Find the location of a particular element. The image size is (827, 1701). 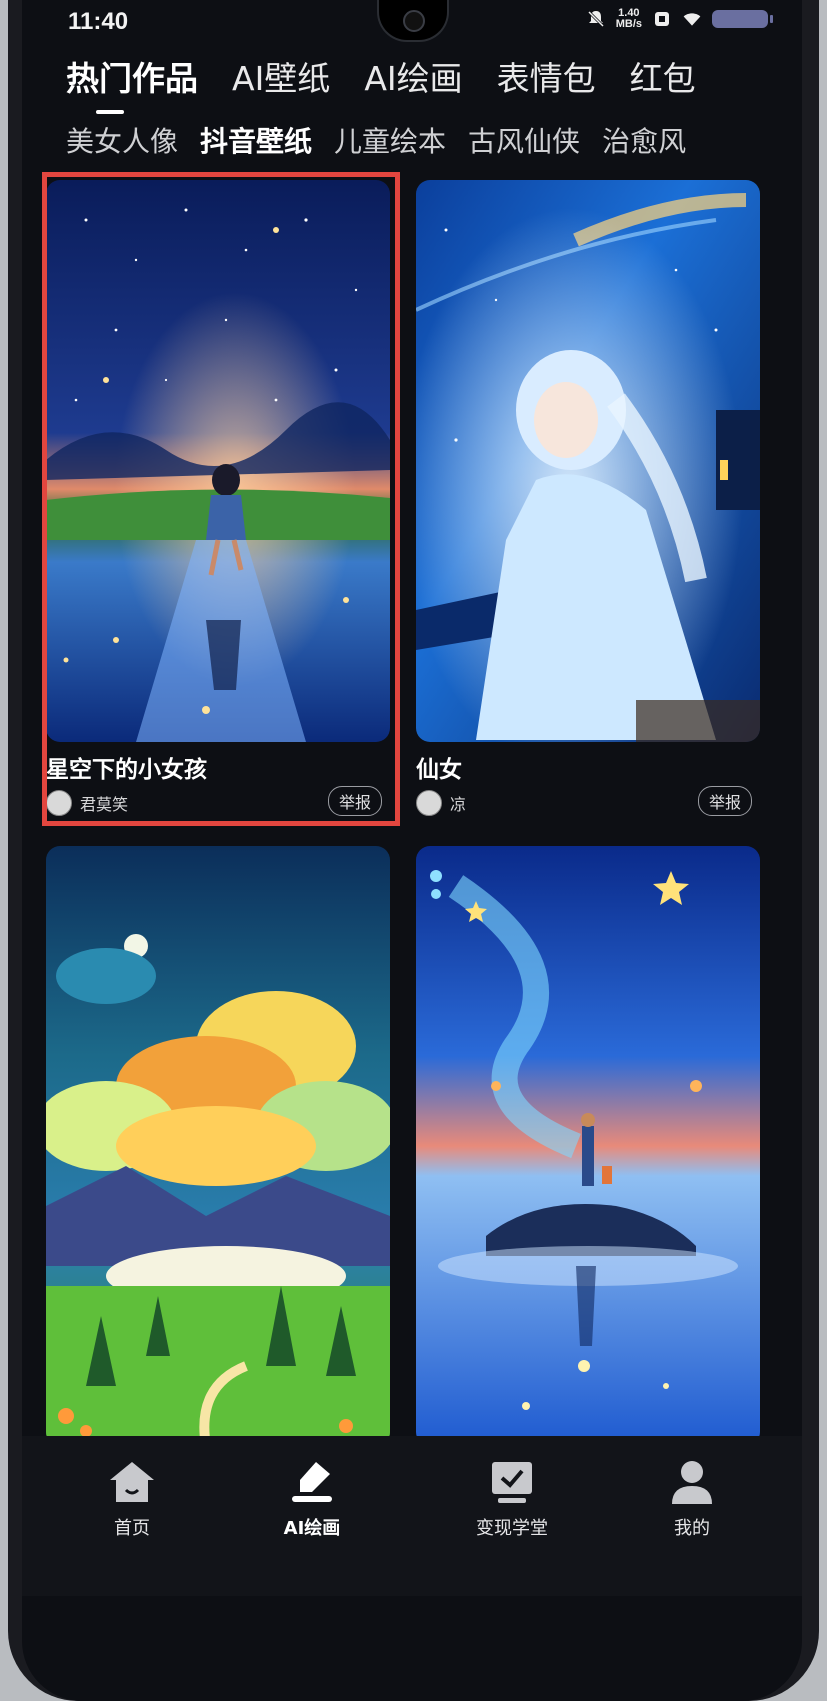

screen-check-icon is located at coordinates (512, 1482).